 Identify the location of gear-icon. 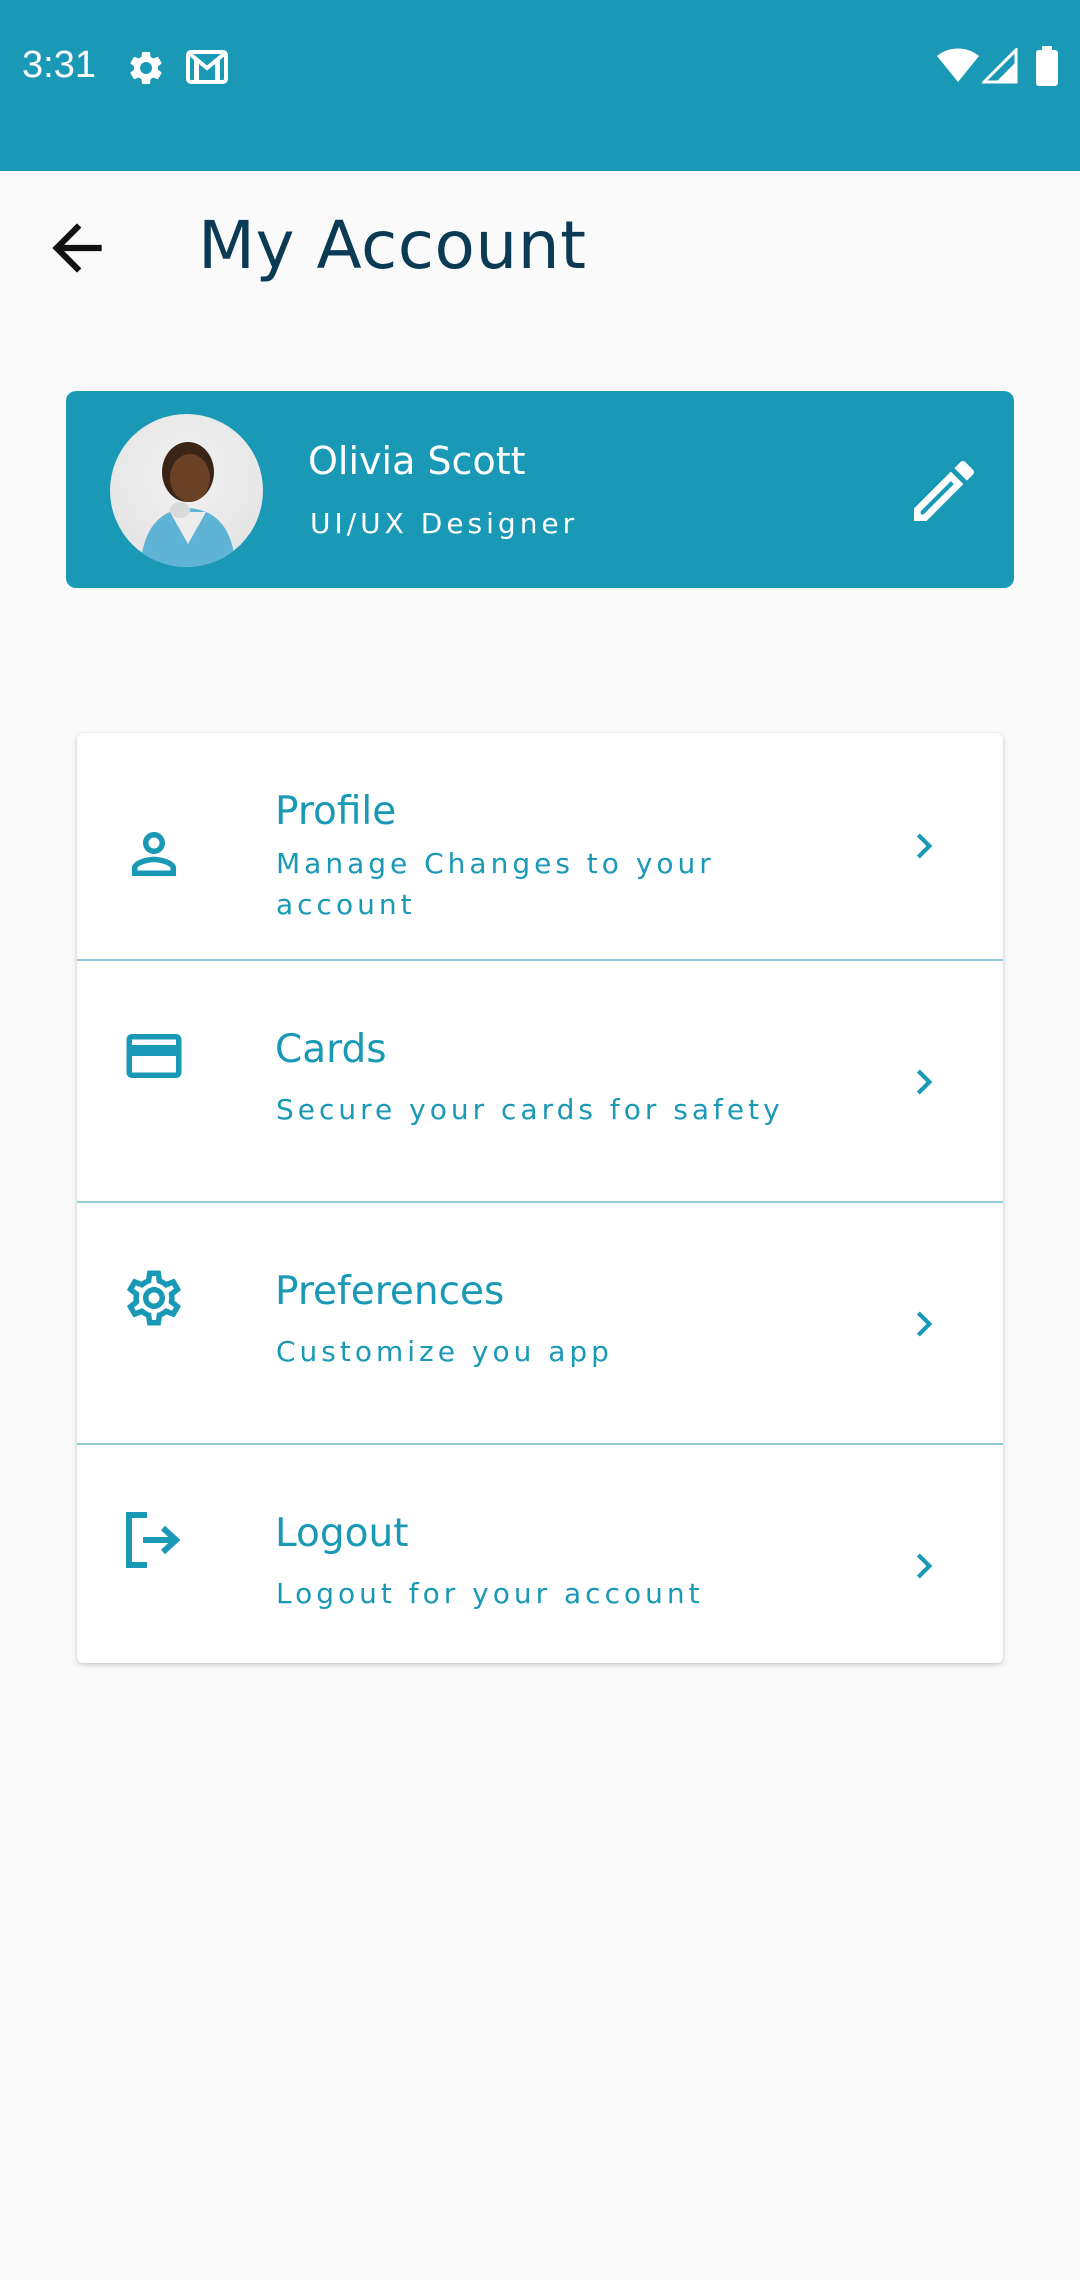
(146, 68).